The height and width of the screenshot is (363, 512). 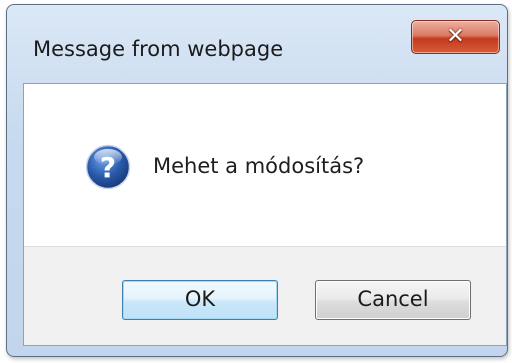 I want to click on close-button: ✕, so click(x=455, y=37).